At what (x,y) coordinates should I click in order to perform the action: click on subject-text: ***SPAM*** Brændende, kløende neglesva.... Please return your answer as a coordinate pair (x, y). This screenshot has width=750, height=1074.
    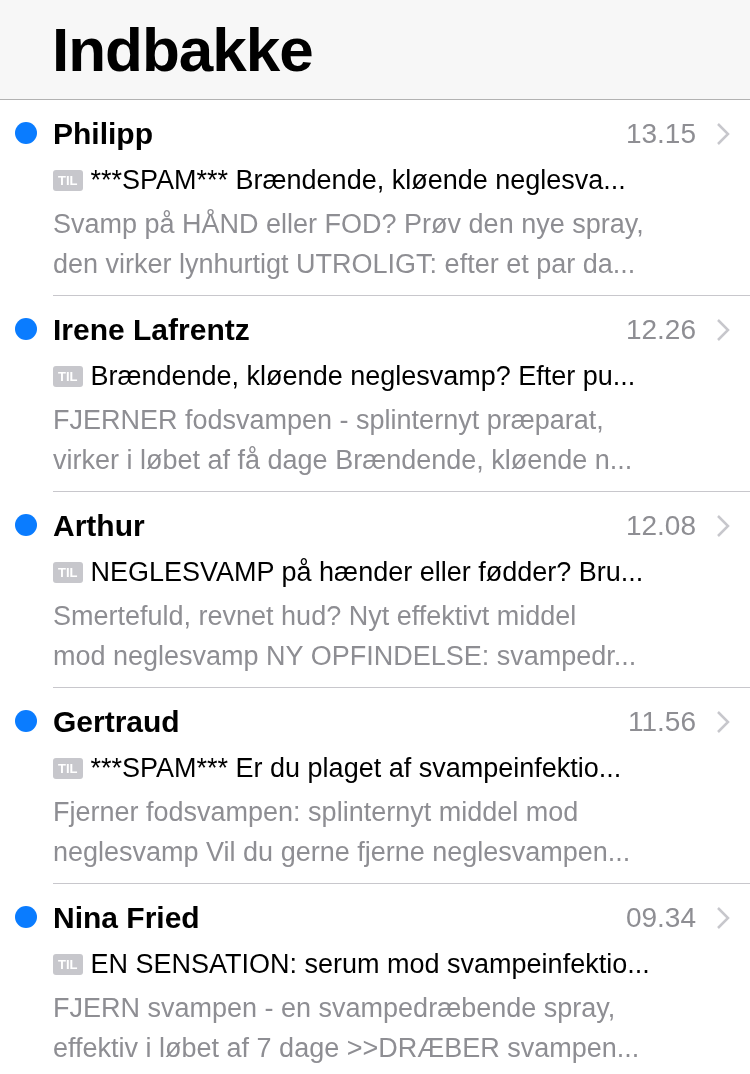
    Looking at the image, I should click on (358, 180).